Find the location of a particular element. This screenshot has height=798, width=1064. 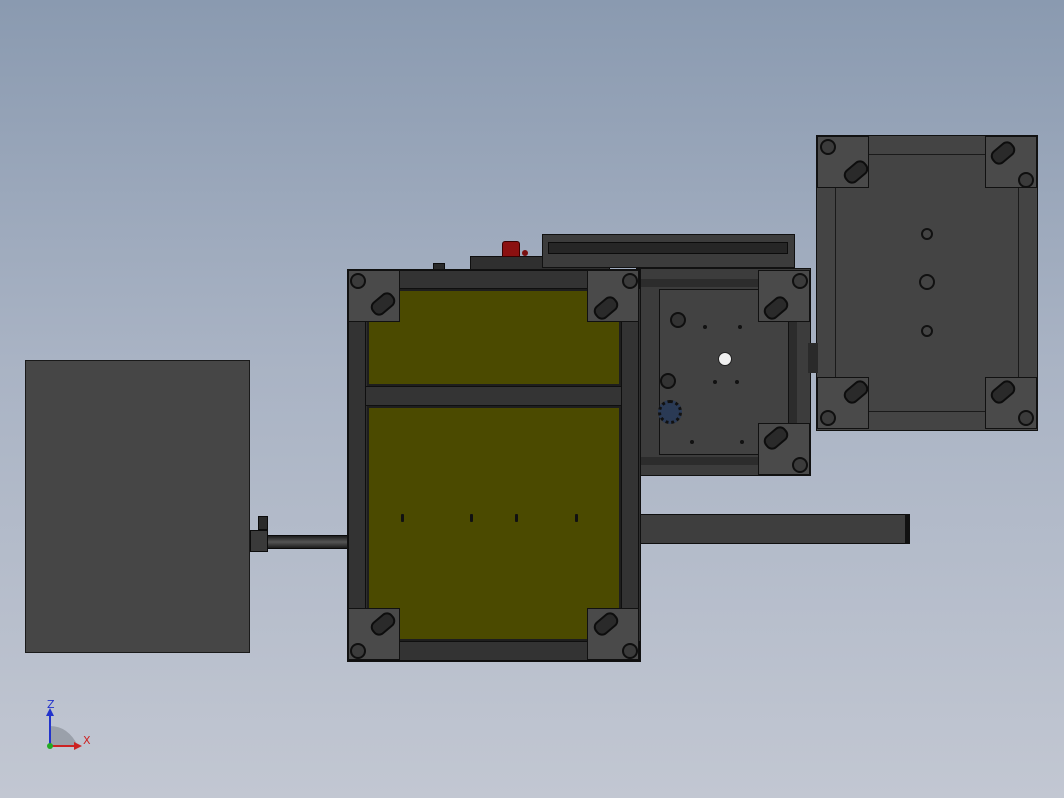

extension-bar is located at coordinates (774, 529).